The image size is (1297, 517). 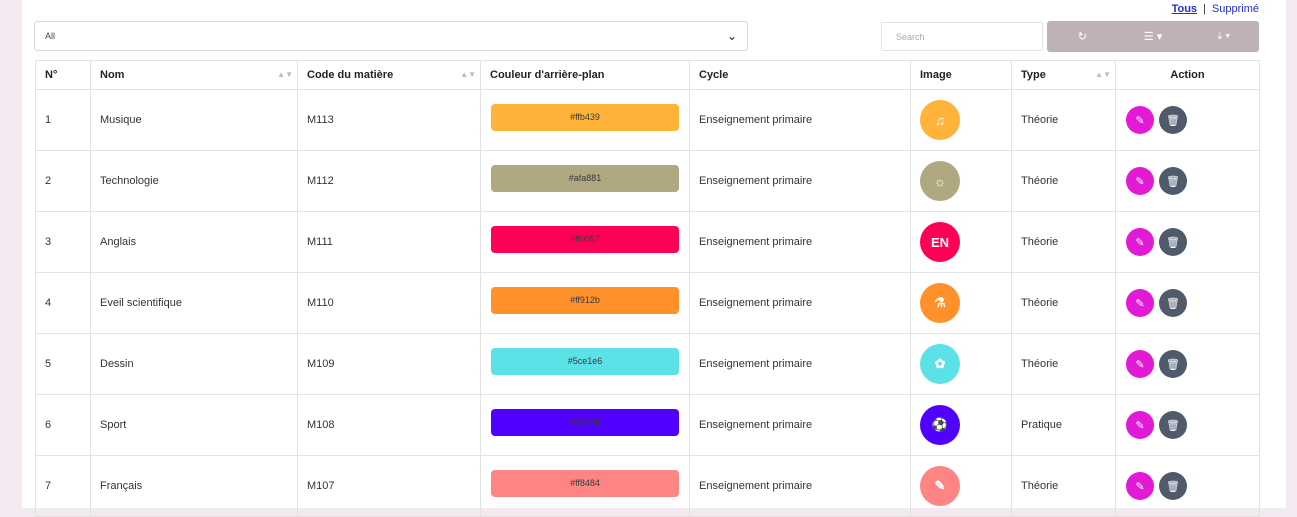 What do you see at coordinates (961, 425) in the screenshot?
I see `row-image: ⚽` at bounding box center [961, 425].